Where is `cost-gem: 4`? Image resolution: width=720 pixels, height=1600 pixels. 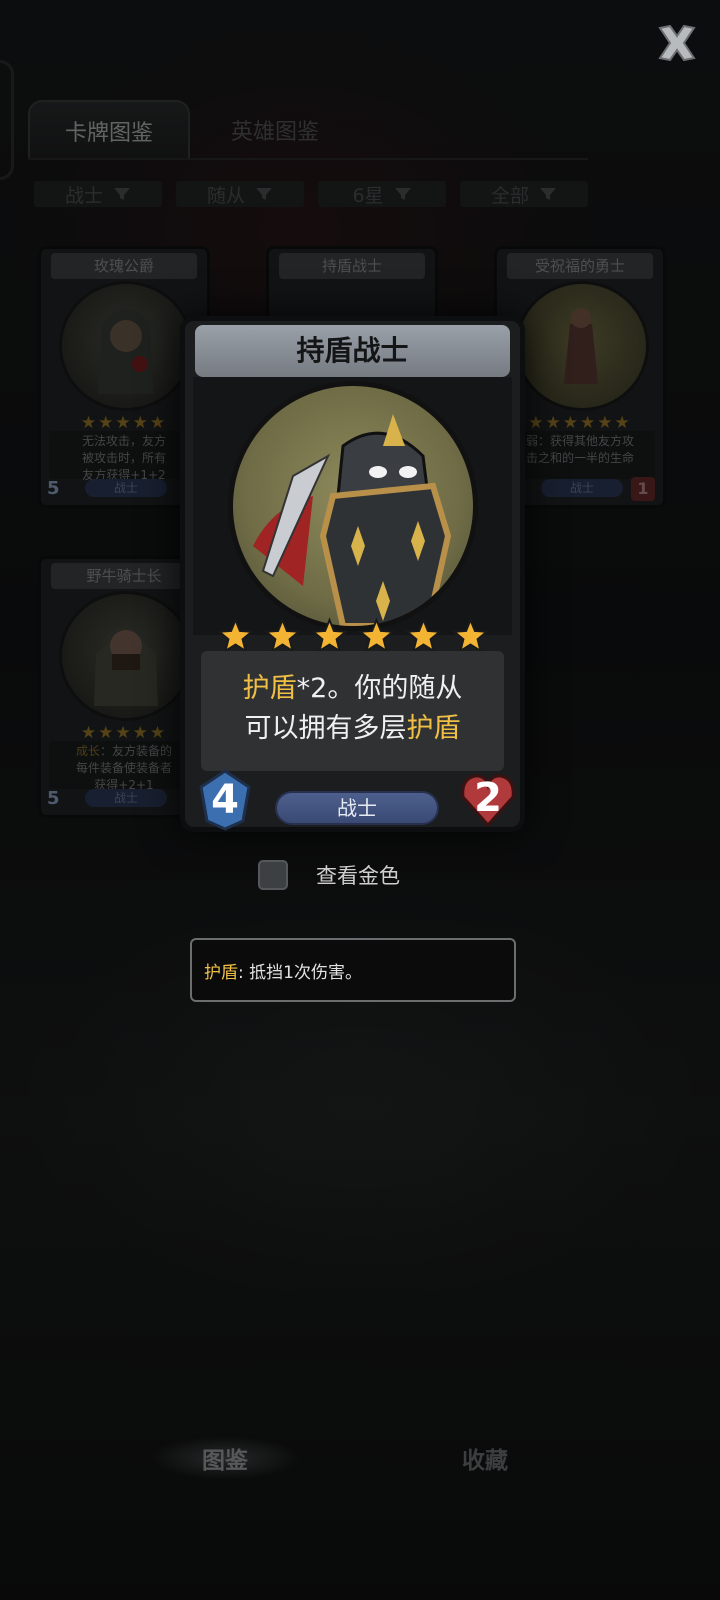 cost-gem: 4 is located at coordinates (225, 800).